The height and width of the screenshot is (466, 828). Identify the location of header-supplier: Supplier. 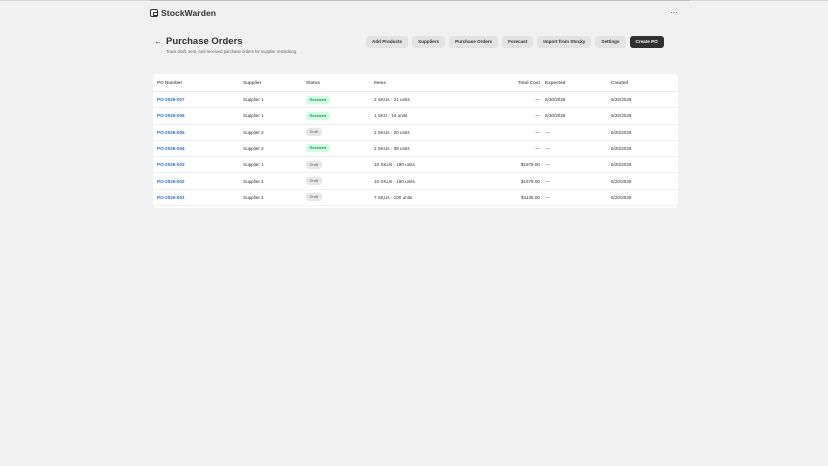
(252, 83).